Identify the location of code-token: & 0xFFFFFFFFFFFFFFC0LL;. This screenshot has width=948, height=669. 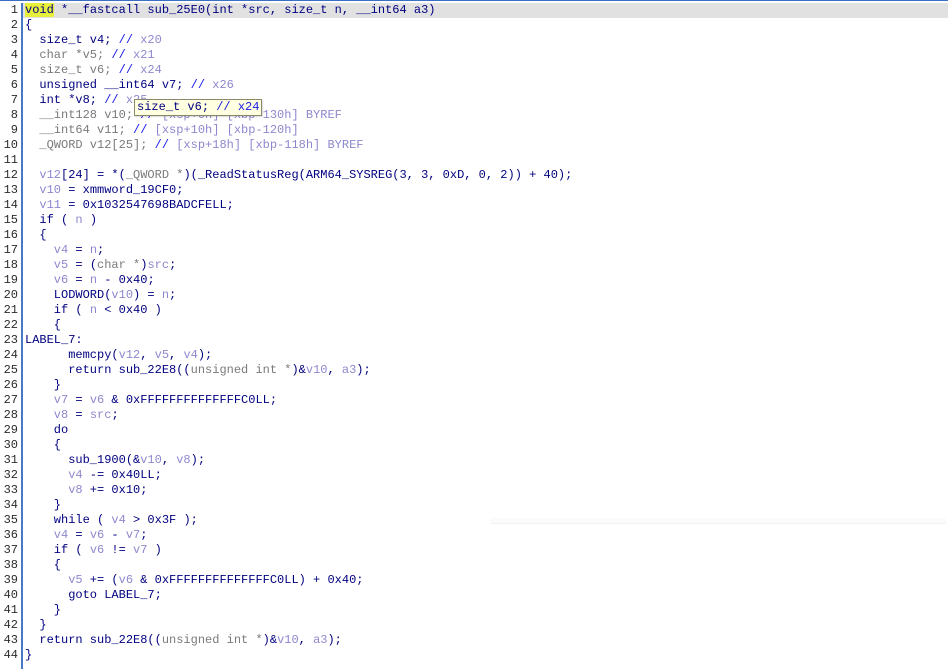
(190, 400).